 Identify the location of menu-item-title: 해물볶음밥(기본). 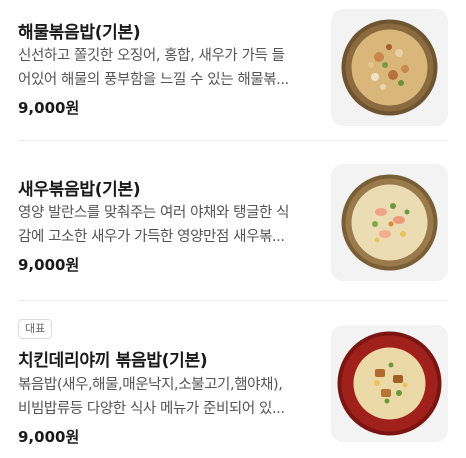
(79, 33).